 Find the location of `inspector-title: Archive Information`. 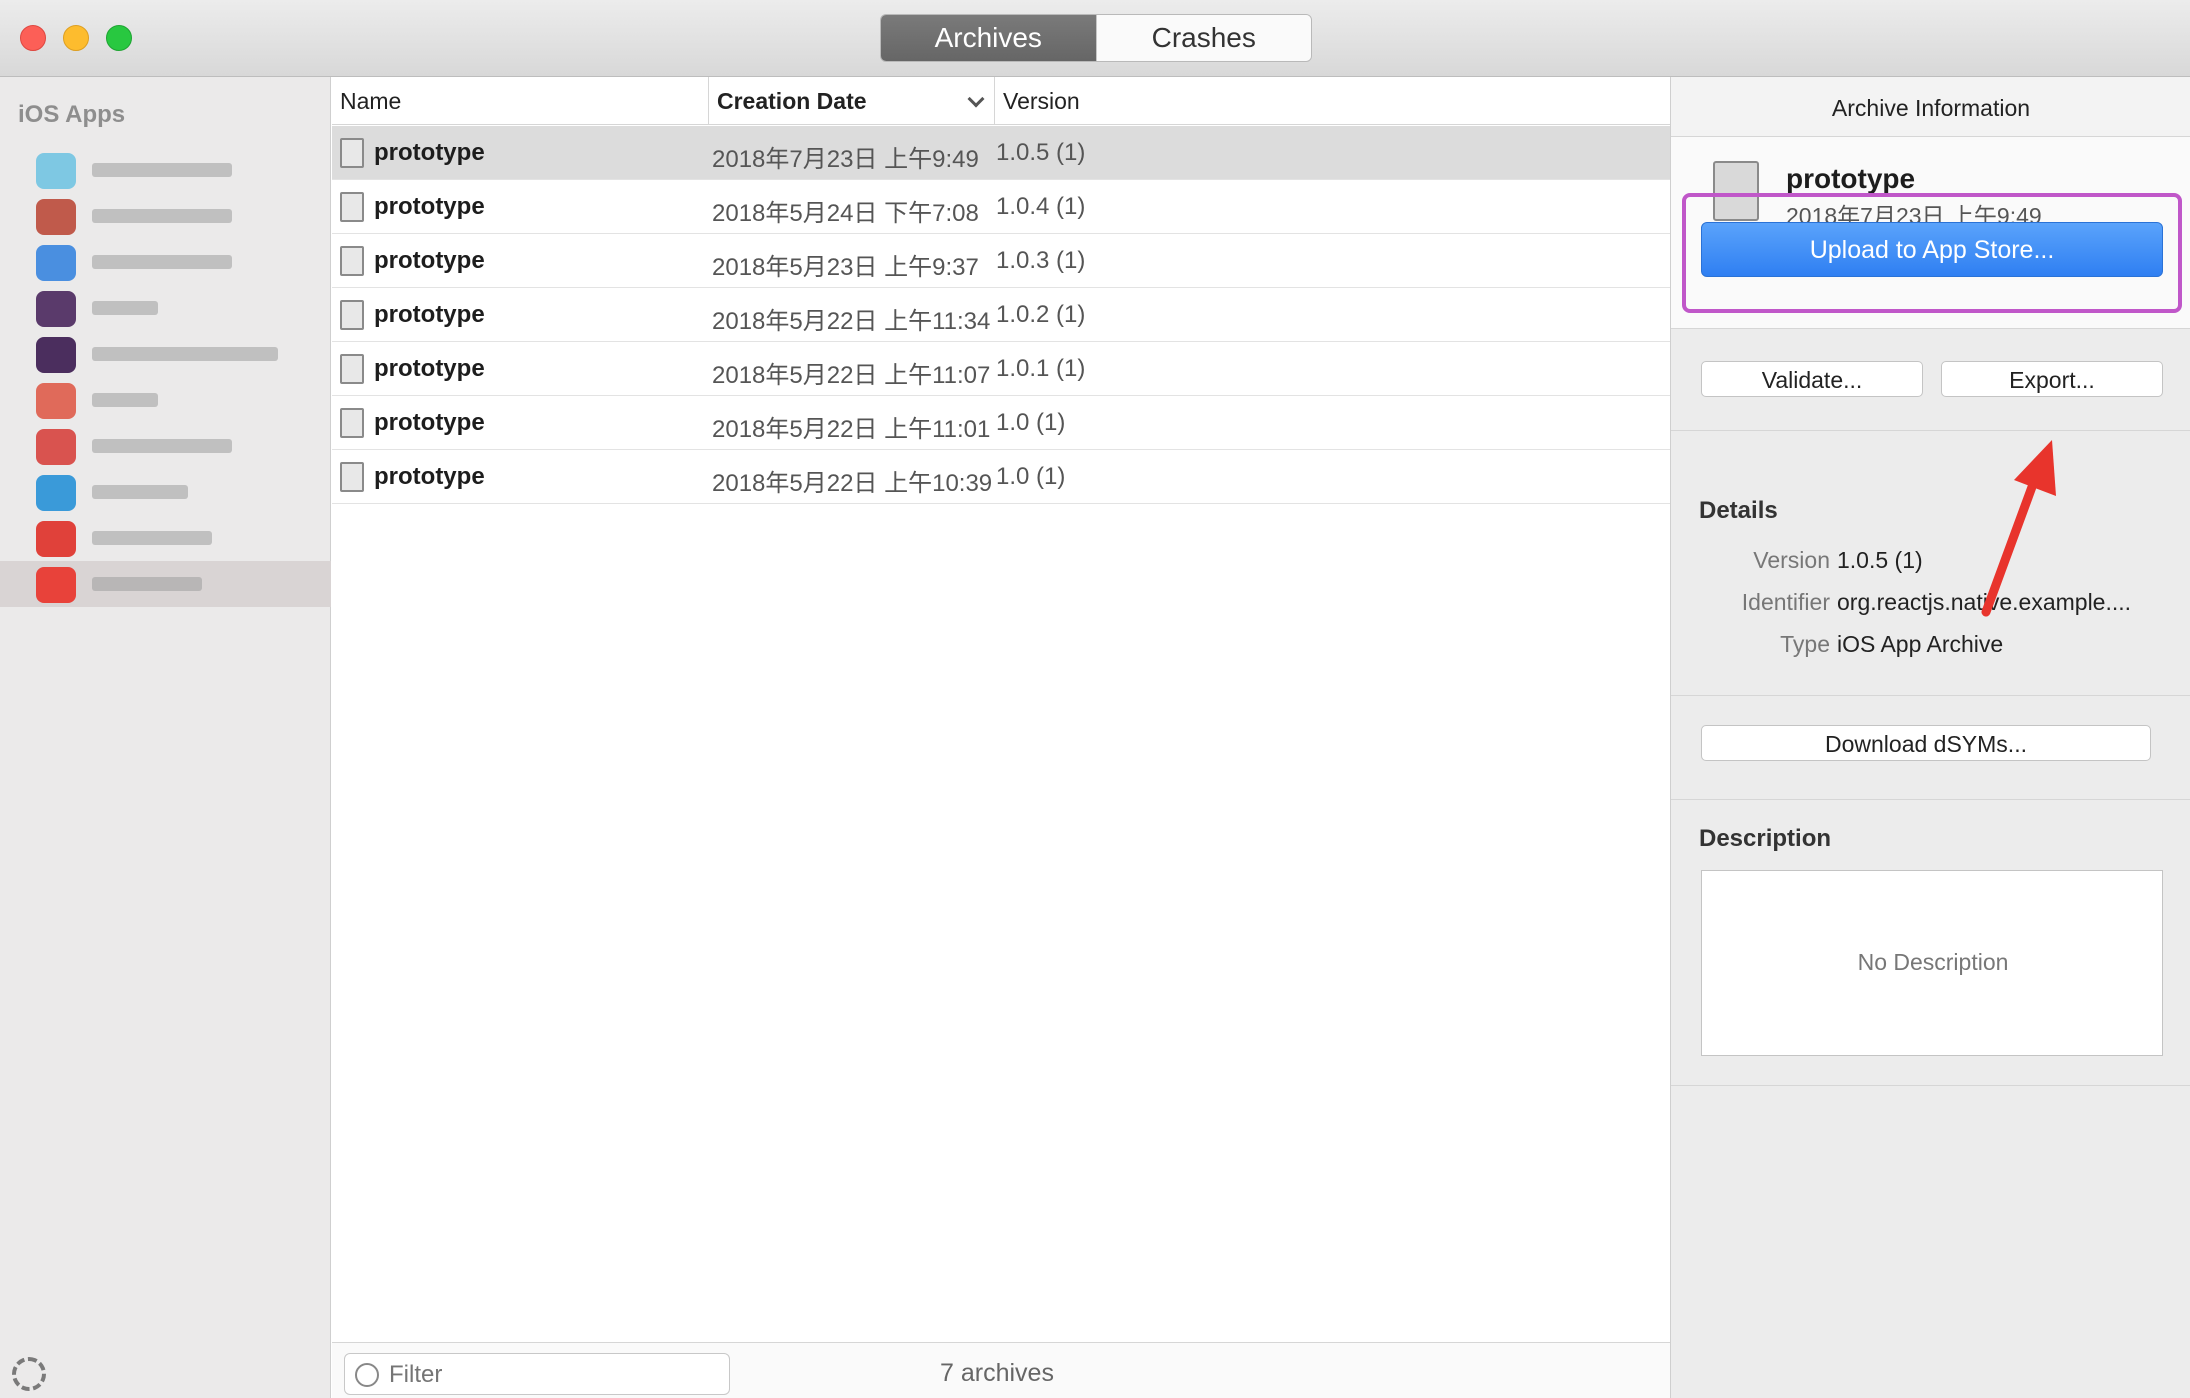

inspector-title: Archive Information is located at coordinates (1930, 107).